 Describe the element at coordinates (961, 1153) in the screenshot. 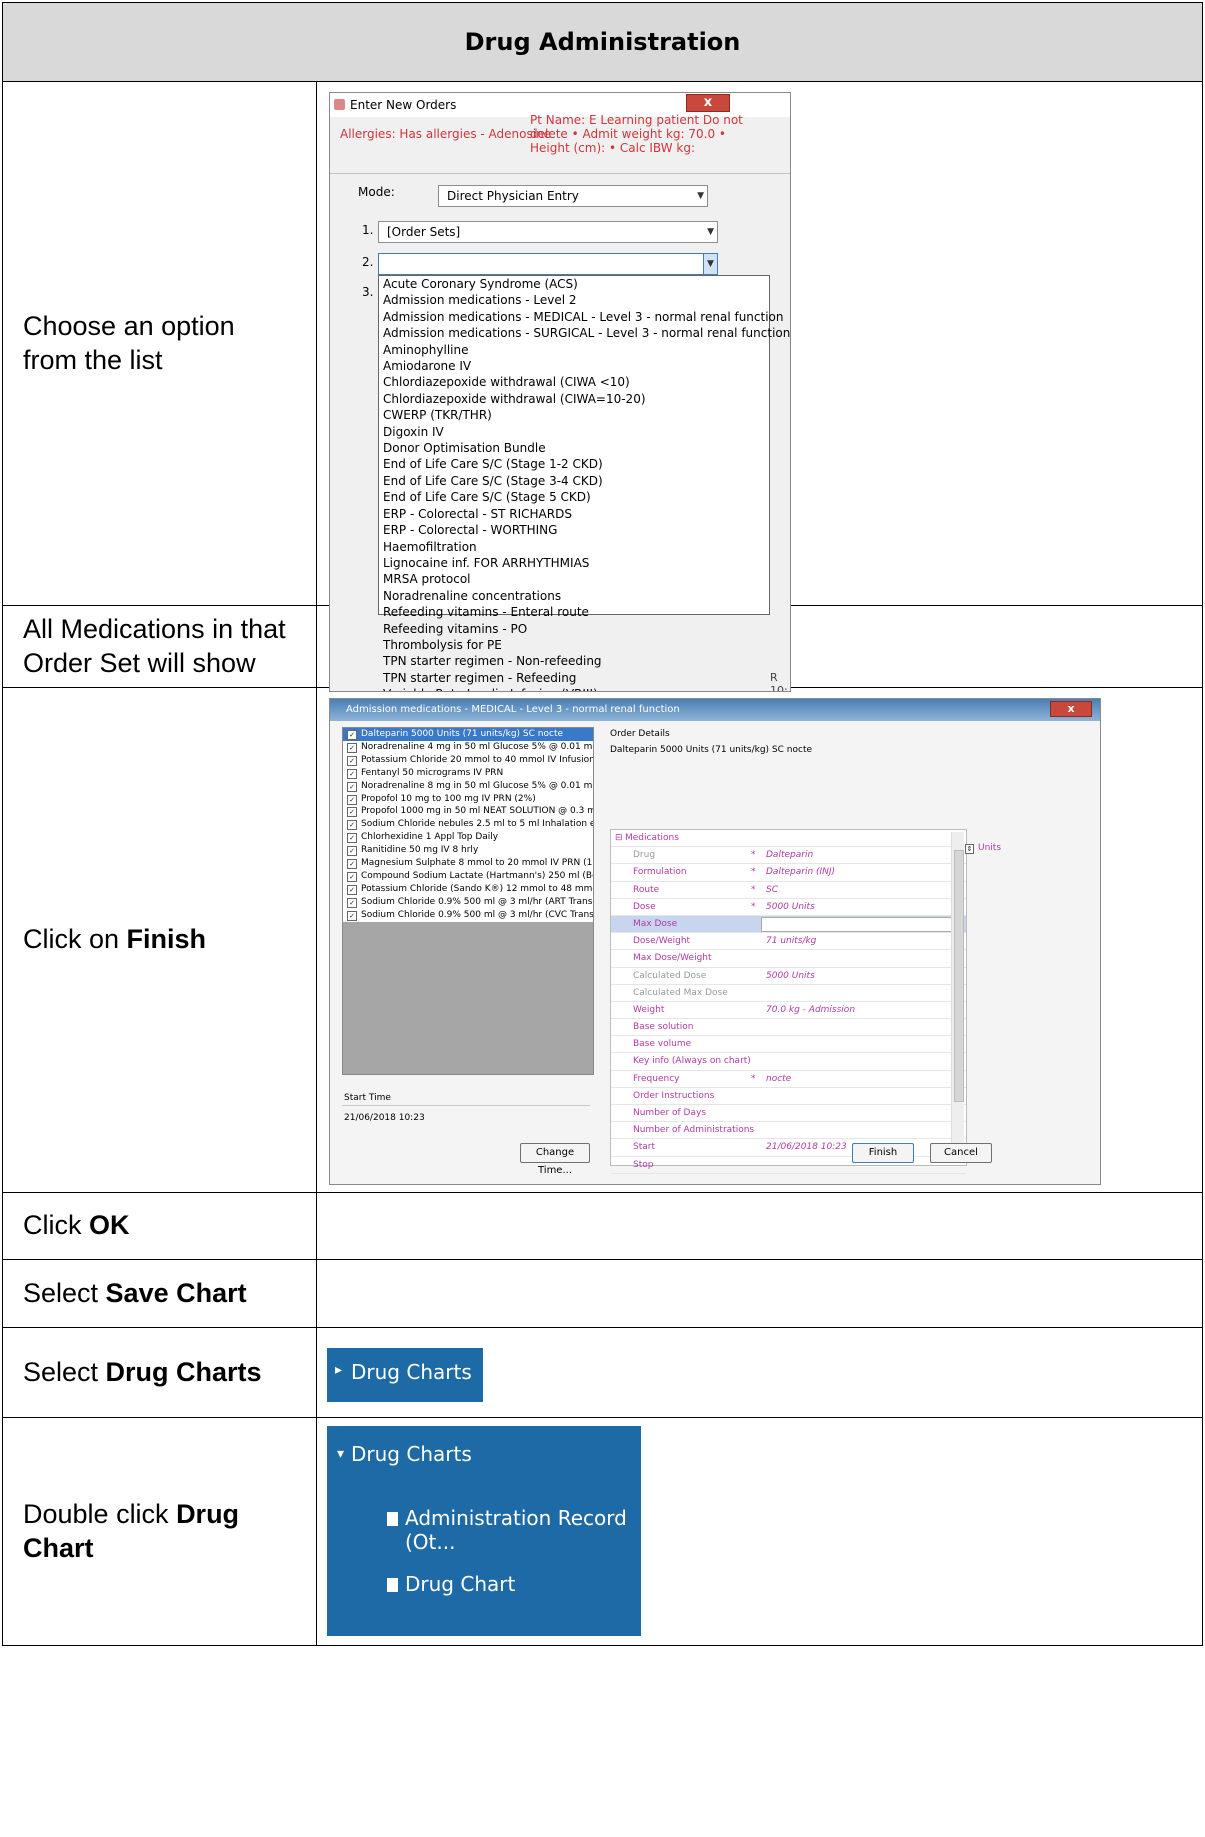

I see `cancel-button: Cancel` at that location.